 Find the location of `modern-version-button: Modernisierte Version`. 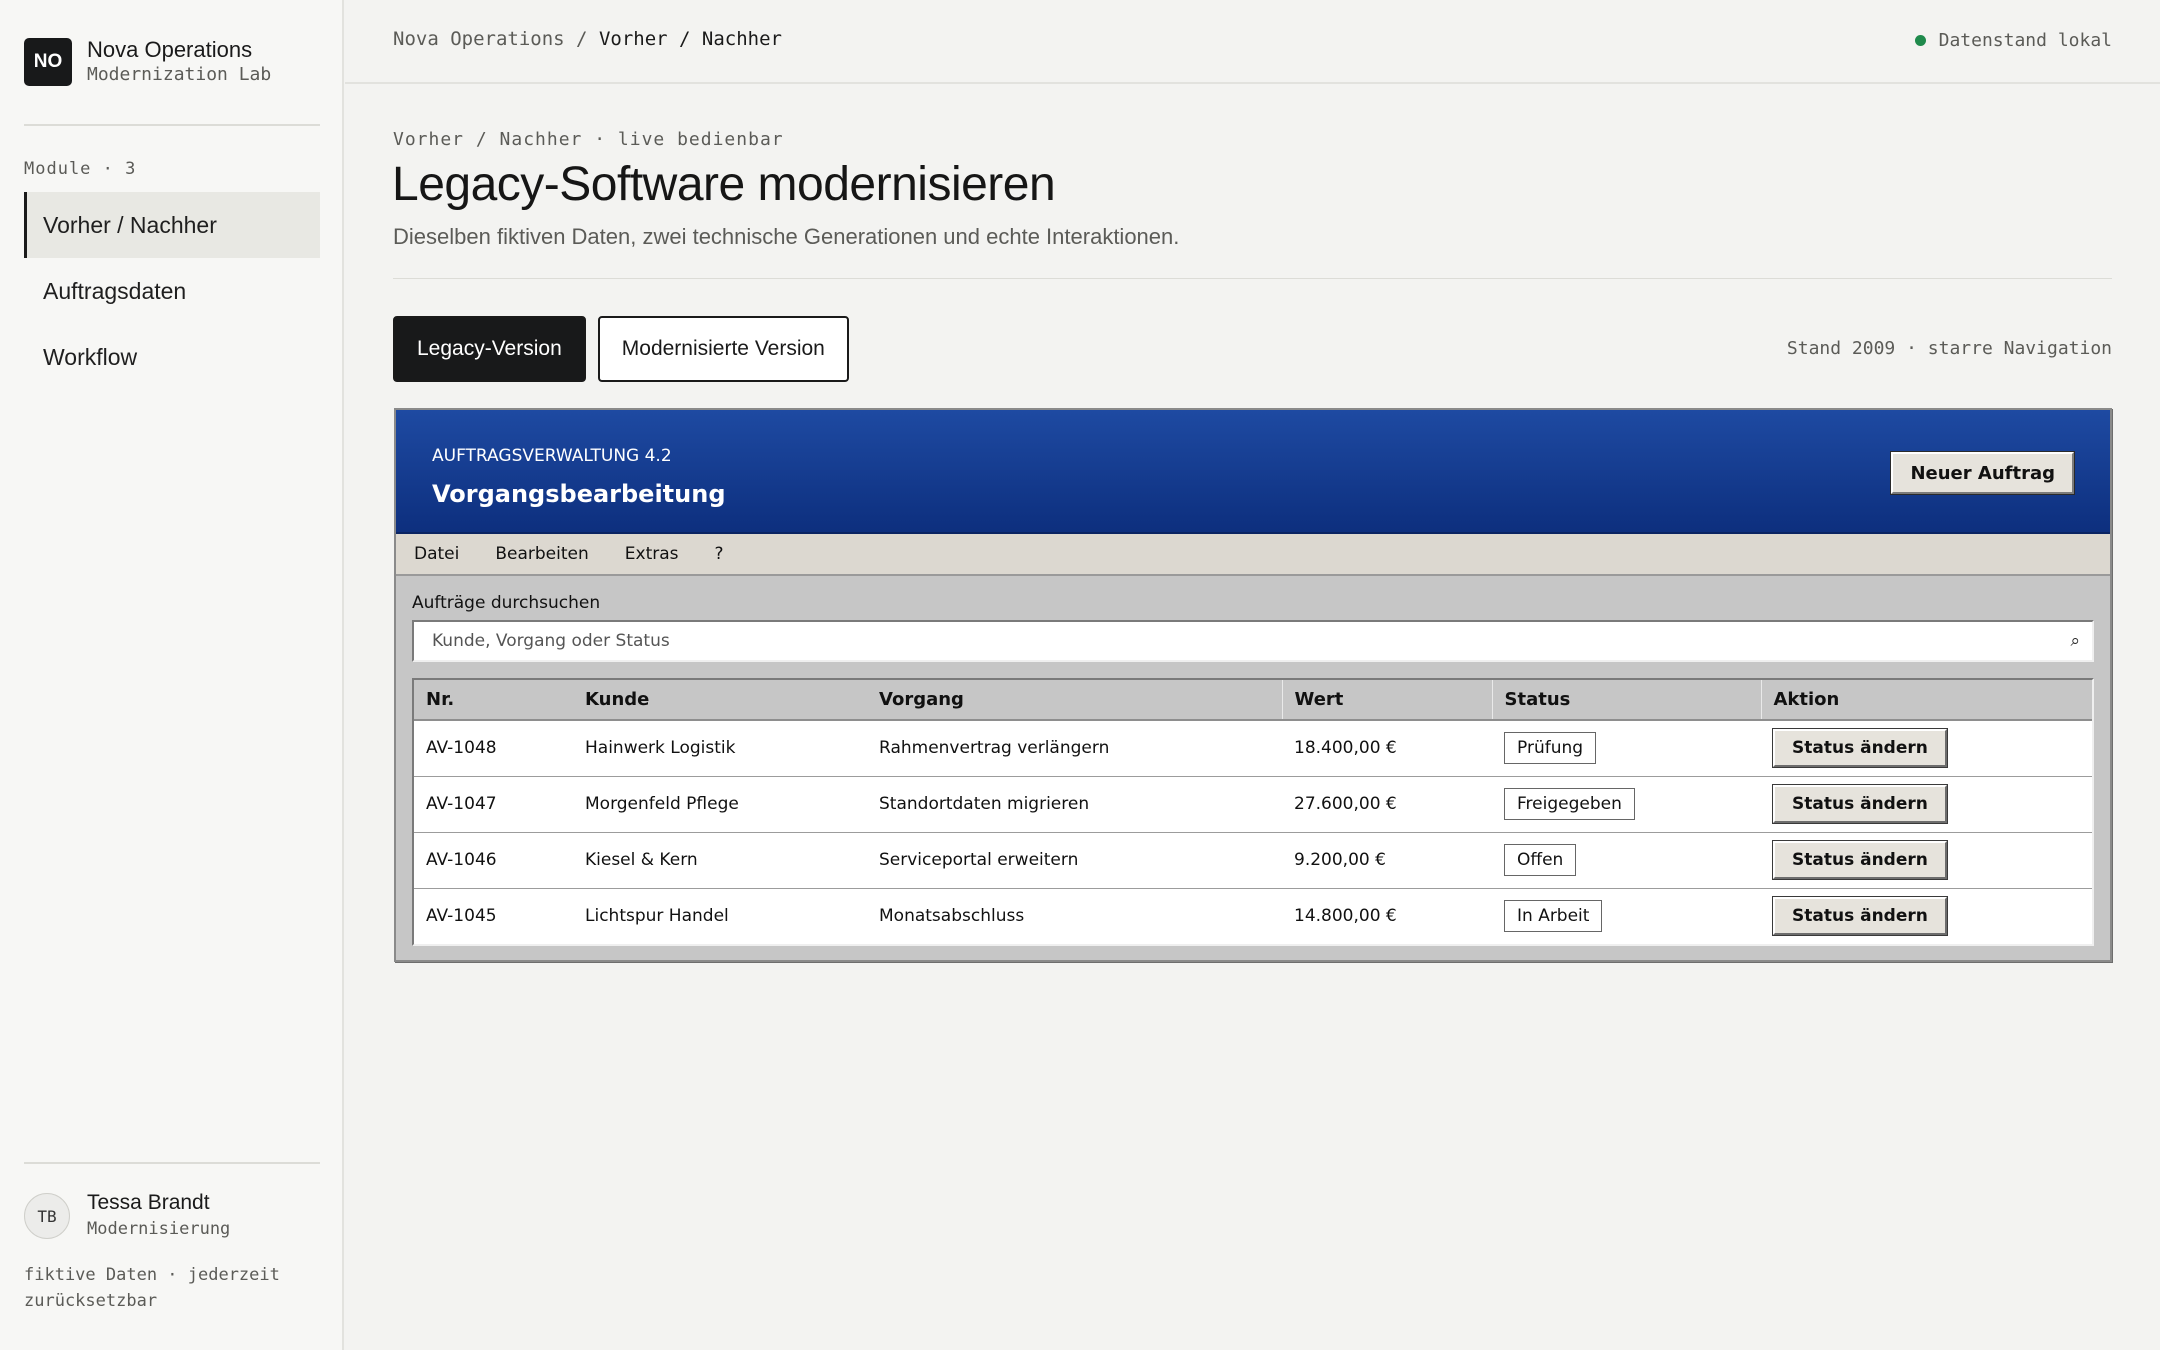

modern-version-button: Modernisierte Version is located at coordinates (723, 349).